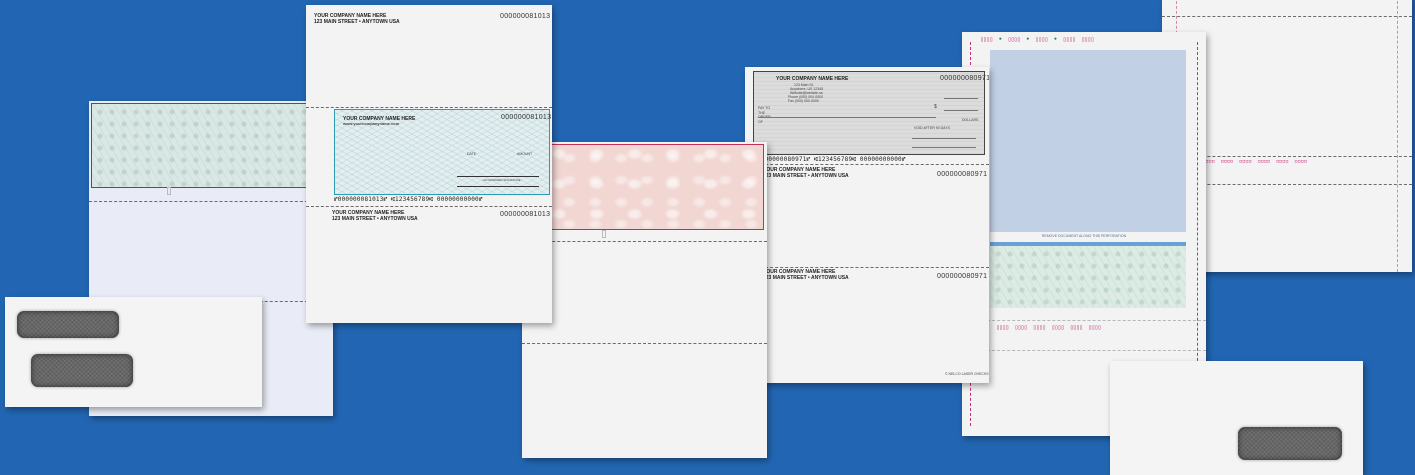 Image resolution: width=1415 pixels, height=475 pixels. I want to click on pay-to-label: PAY TO THE ORDER OF, so click(764, 115).